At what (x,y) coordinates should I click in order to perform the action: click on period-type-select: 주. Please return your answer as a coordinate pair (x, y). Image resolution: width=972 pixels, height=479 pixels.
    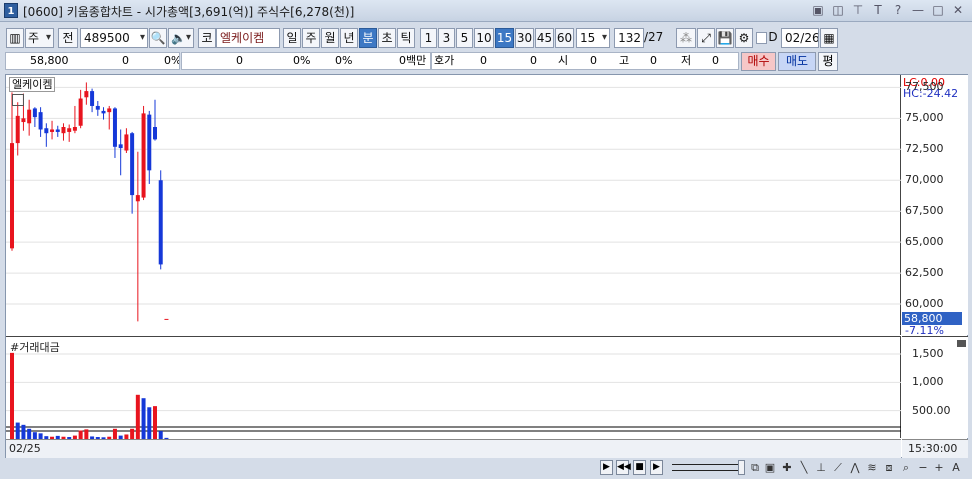
    Looking at the image, I should click on (39, 38).